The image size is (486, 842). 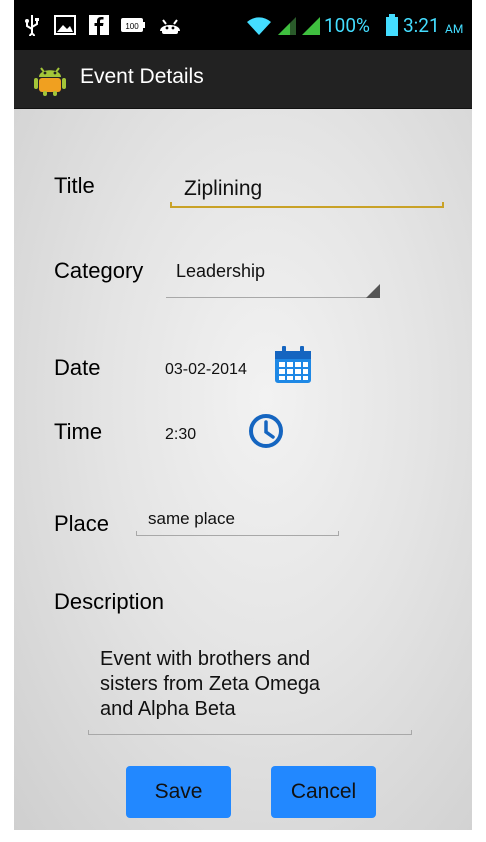 What do you see at coordinates (170, 25) in the screenshot?
I see `android-bug-icon` at bounding box center [170, 25].